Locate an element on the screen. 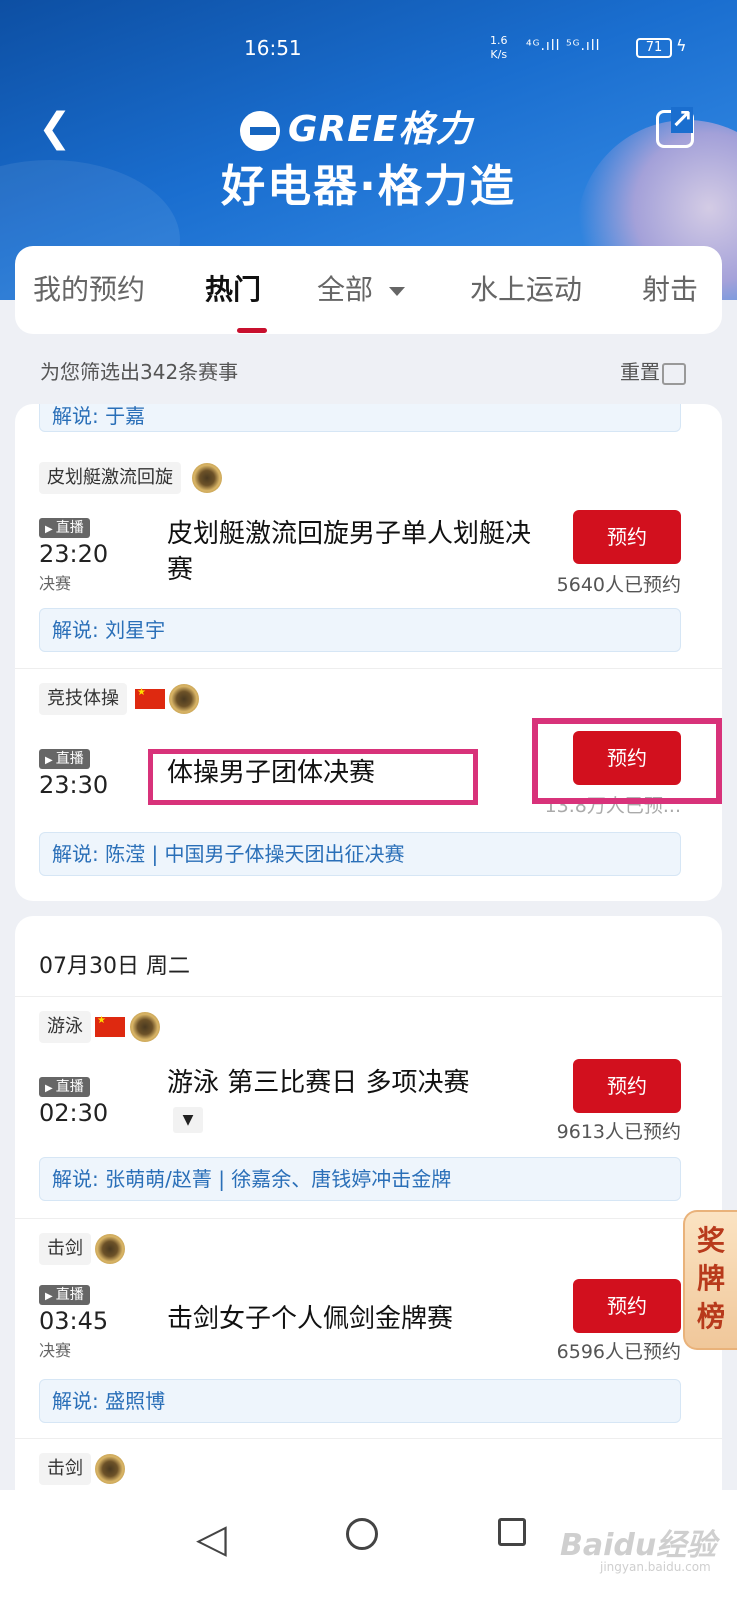 The width and height of the screenshot is (737, 1600). event-title: 击剑女子个人佩剑金牌赛 is located at coordinates (352, 1319).